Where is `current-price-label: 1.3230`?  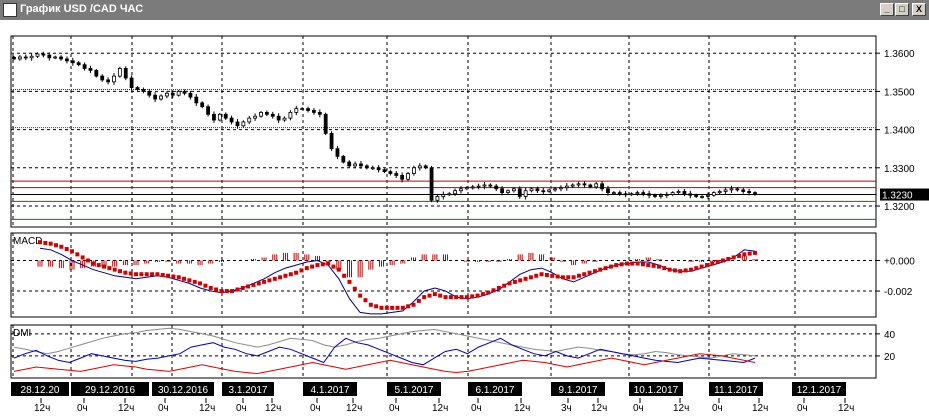
current-price-label: 1.3230 is located at coordinates (897, 196).